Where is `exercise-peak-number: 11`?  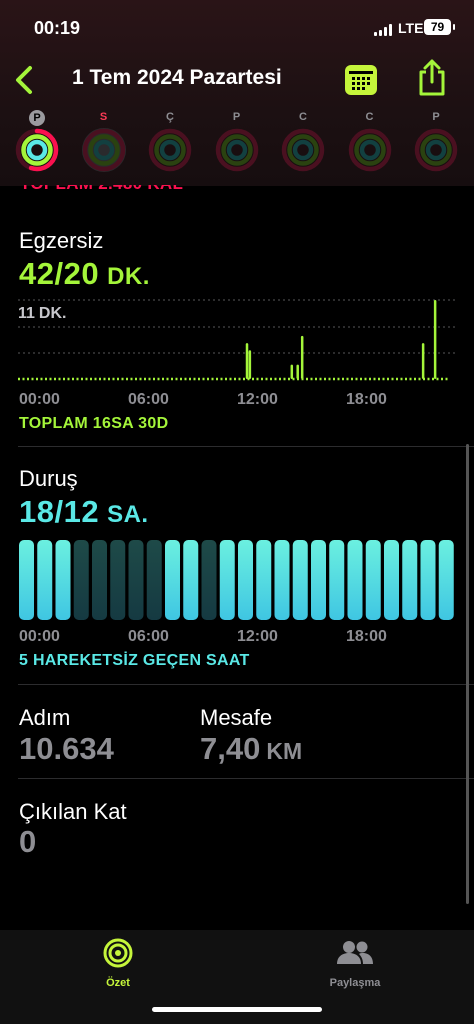 exercise-peak-number: 11 is located at coordinates (26, 313).